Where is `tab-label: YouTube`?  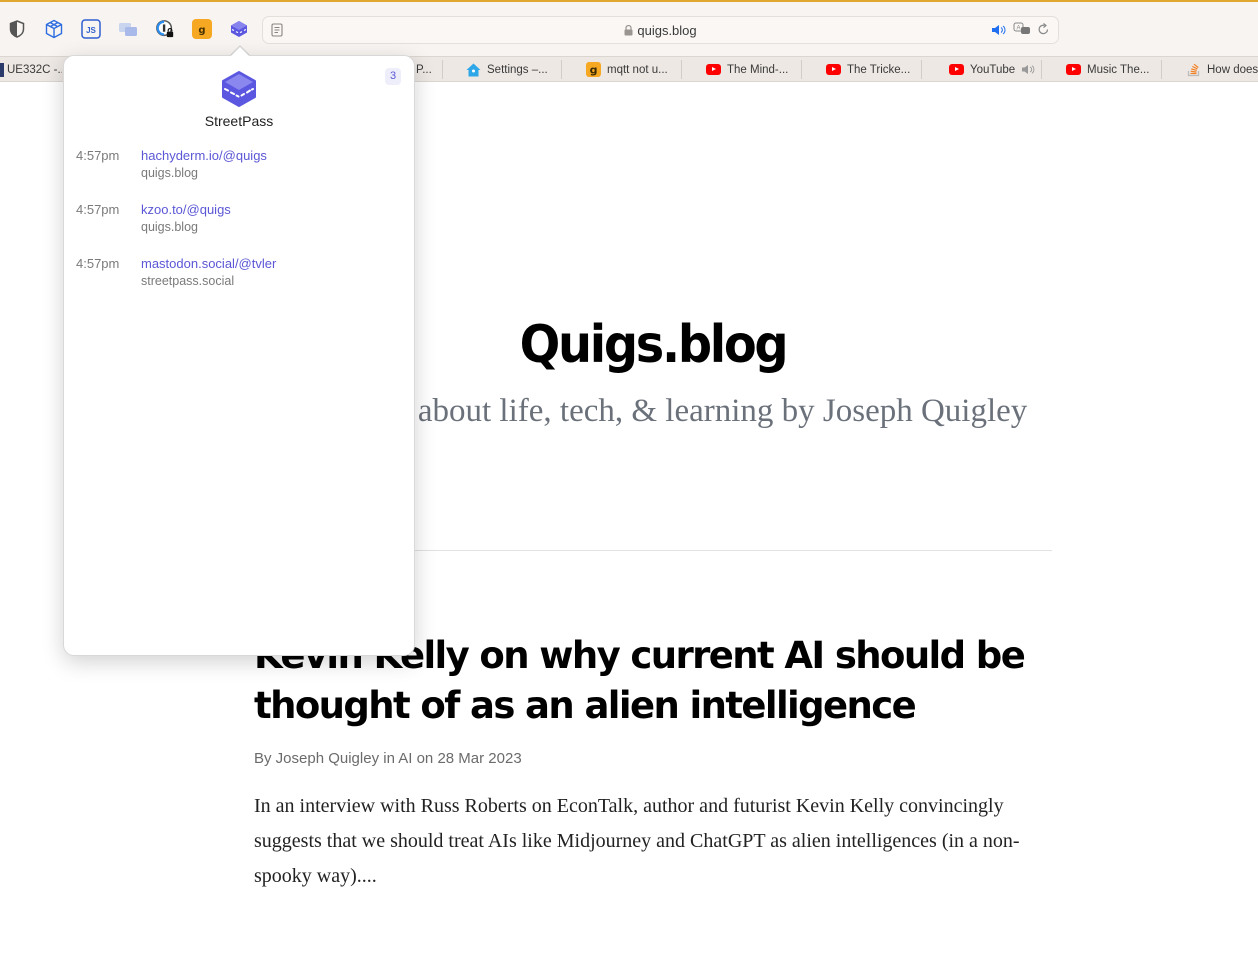 tab-label: YouTube is located at coordinates (993, 69).